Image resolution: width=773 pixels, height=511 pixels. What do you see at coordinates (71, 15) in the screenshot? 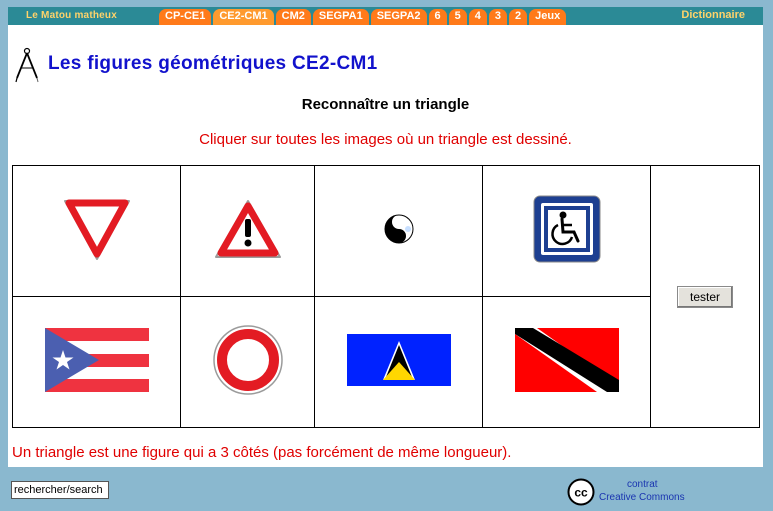
I see `site-brand-link: Le Matou matheux` at bounding box center [71, 15].